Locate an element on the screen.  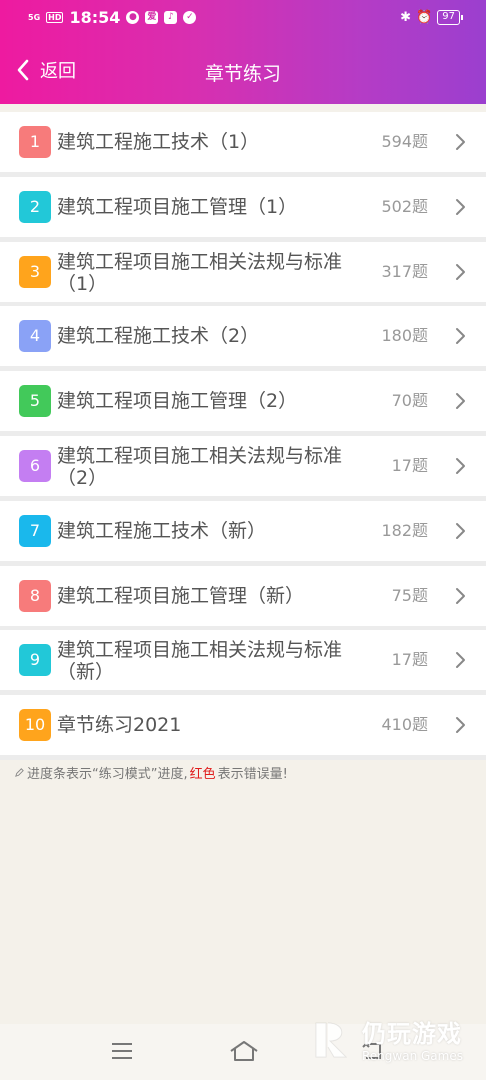
battery-indicator: 97 is located at coordinates (450, 17).